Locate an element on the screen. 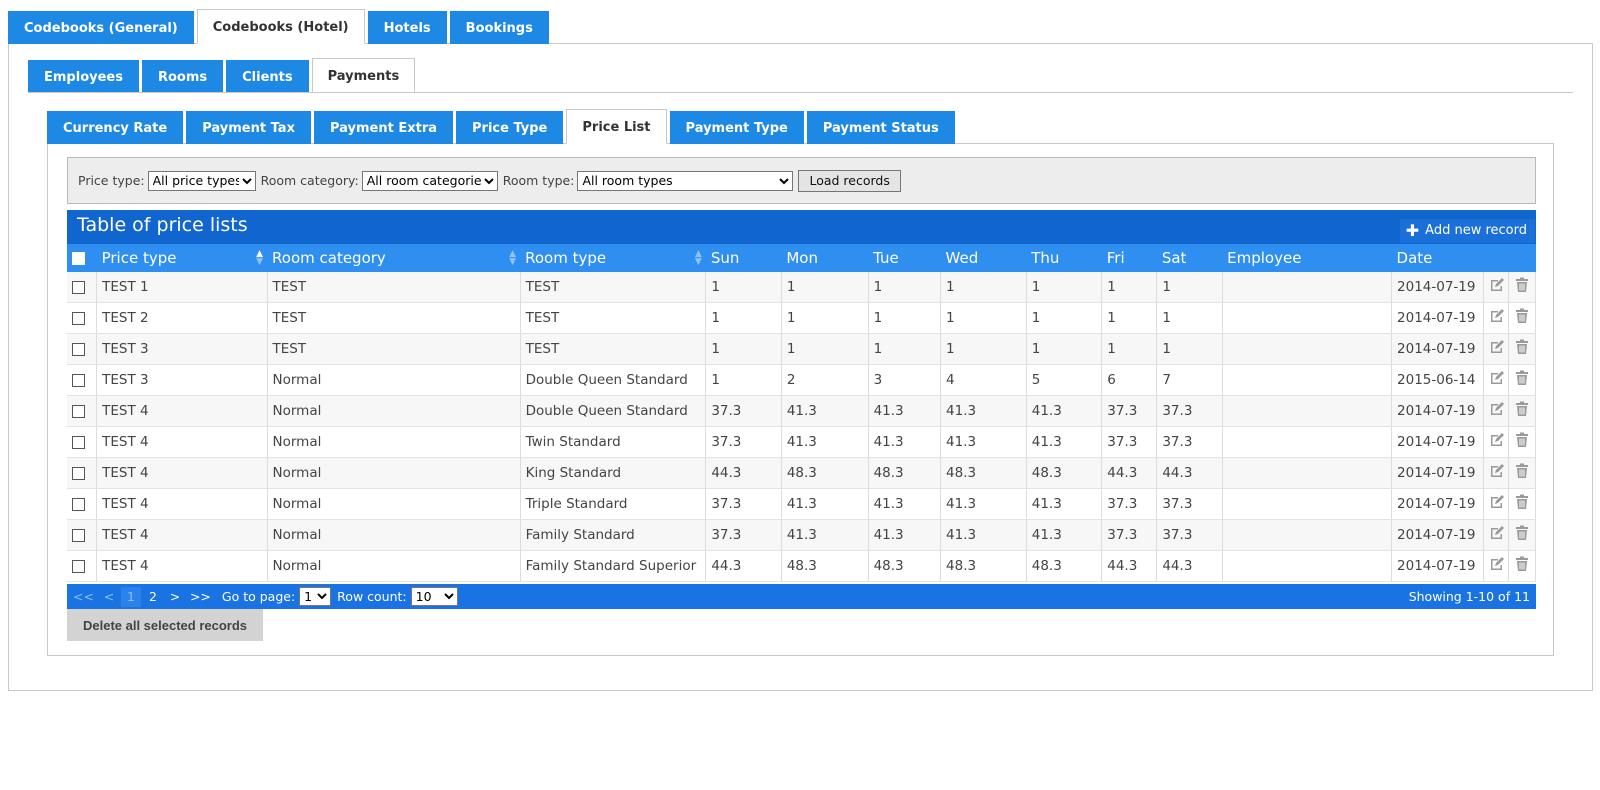 The width and height of the screenshot is (1600, 790). room-type-select: All room types is located at coordinates (685, 180).